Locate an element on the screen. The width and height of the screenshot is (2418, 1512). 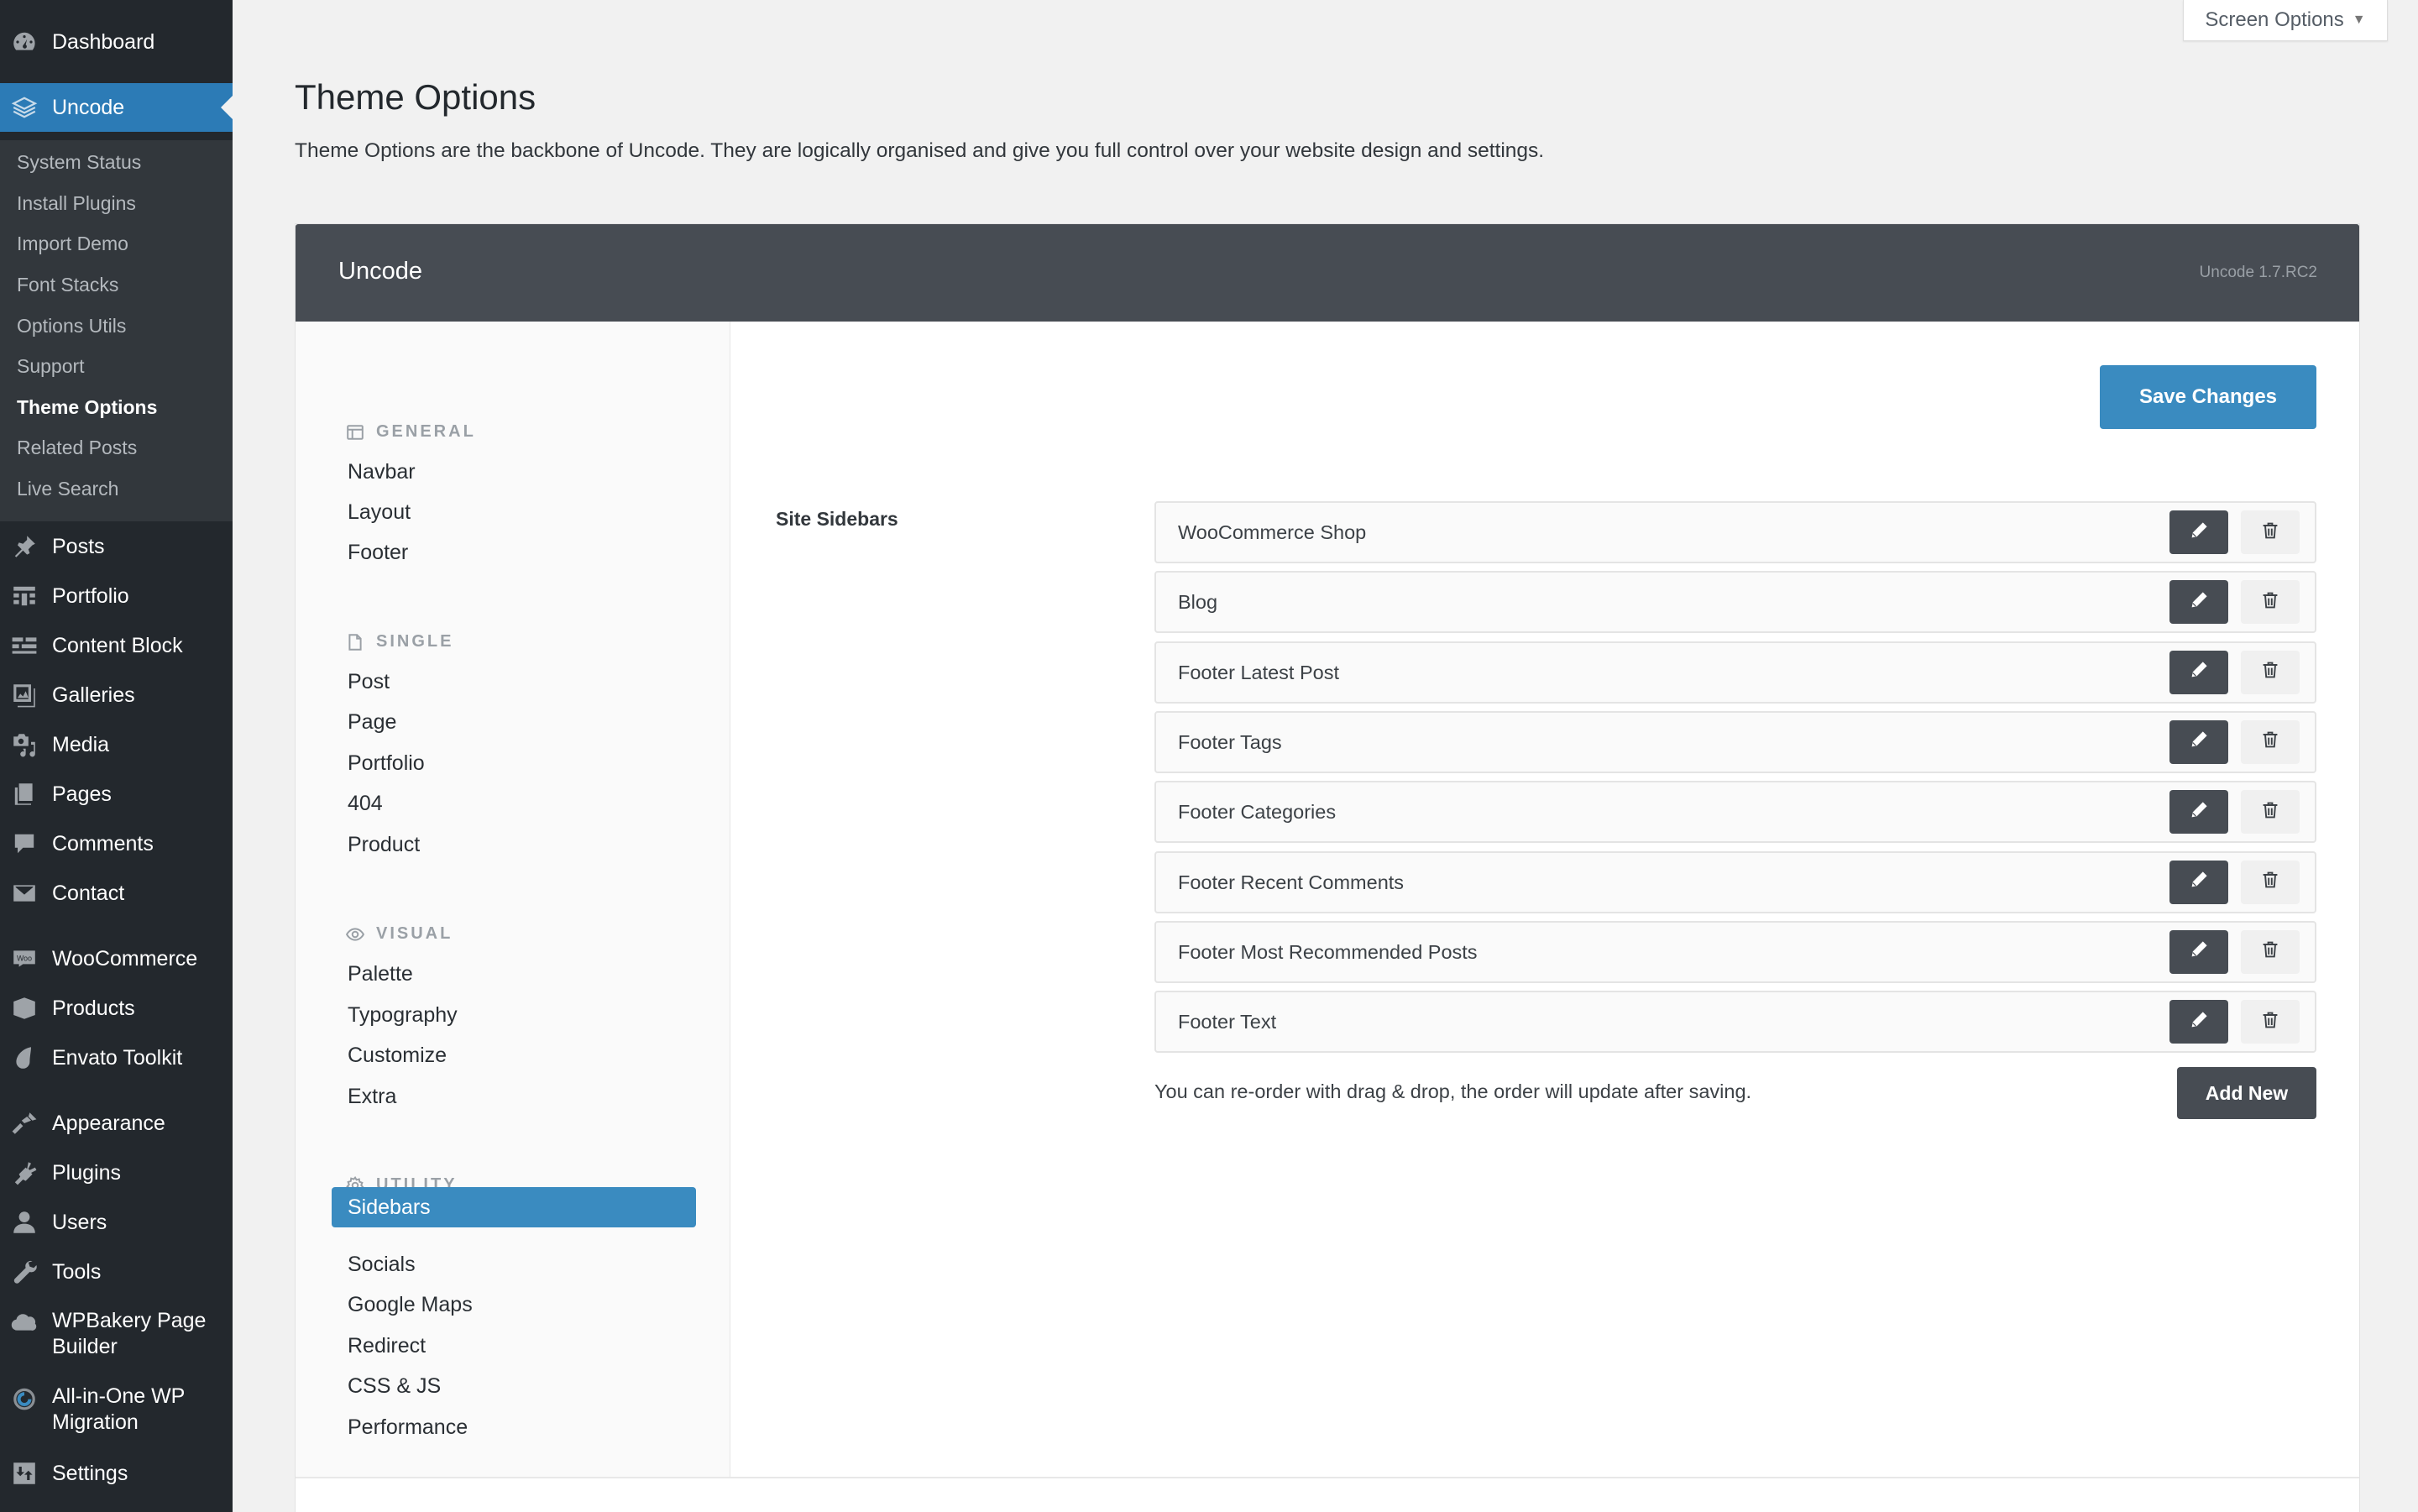
nav-link-redirect: Redirect is located at coordinates (387, 1346).